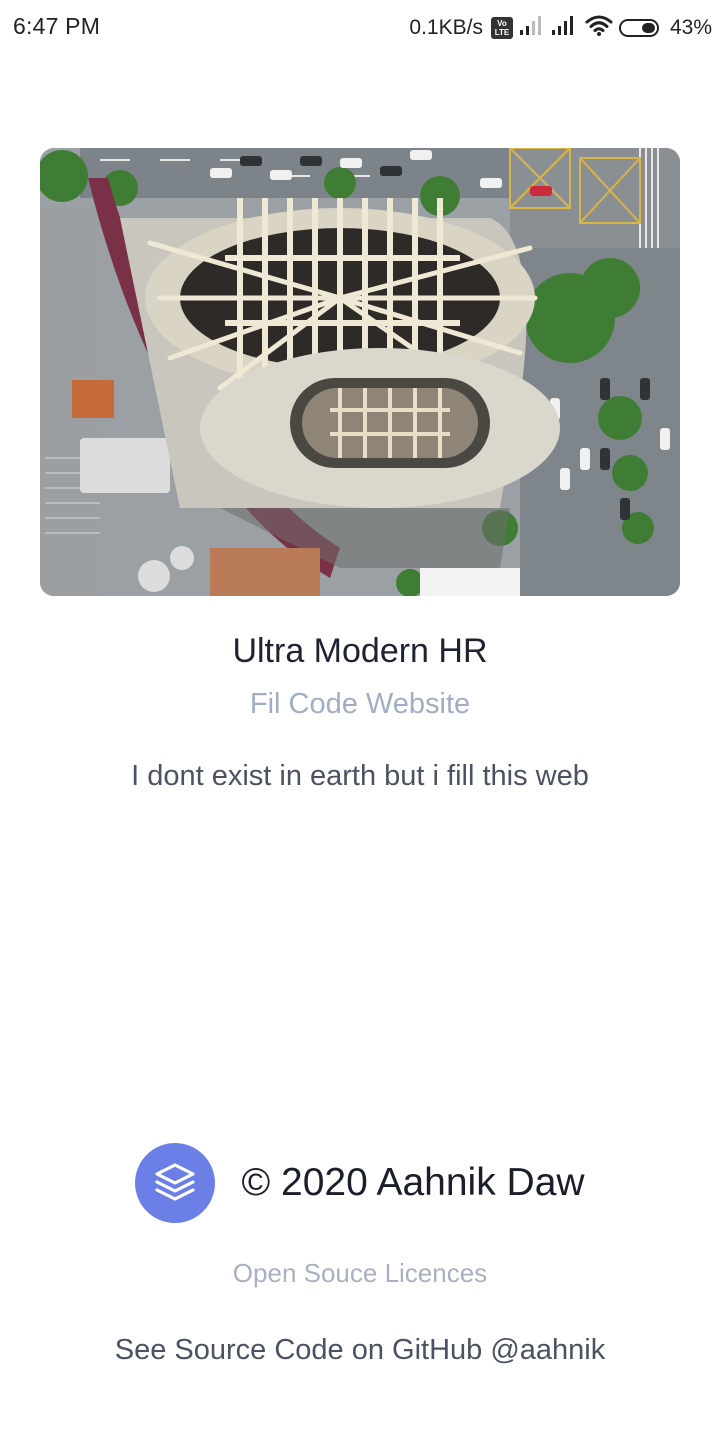 This screenshot has height=1440, width=720. I want to click on volte-icon: Vo LTE, so click(501, 28).